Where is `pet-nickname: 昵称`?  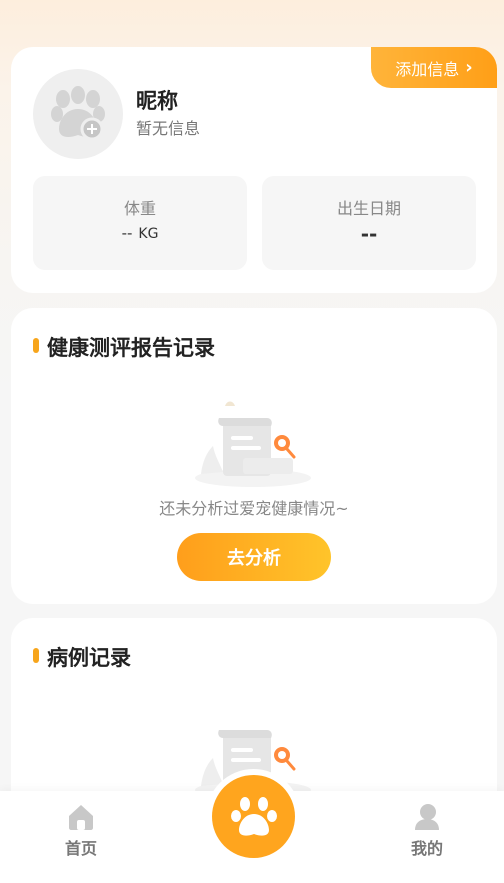
pet-nickname: 昵称 is located at coordinates (157, 101).